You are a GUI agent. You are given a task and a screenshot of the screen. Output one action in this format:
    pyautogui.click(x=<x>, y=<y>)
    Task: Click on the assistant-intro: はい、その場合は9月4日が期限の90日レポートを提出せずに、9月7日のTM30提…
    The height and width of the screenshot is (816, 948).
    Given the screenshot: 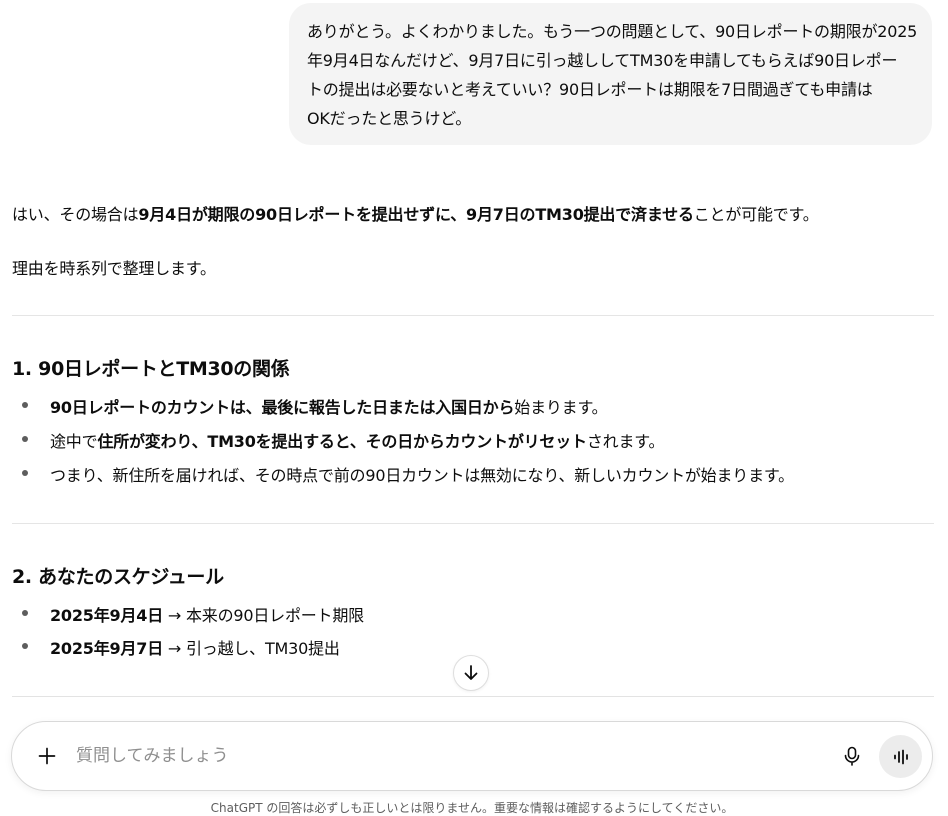 What is the action you would take?
    pyautogui.click(x=415, y=213)
    